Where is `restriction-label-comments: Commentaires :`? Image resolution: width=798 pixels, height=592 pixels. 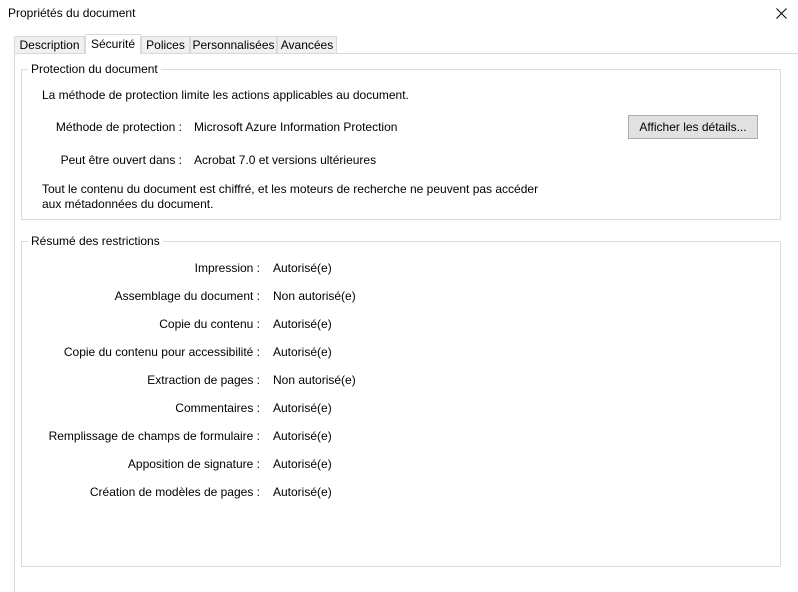 restriction-label-comments: Commentaires : is located at coordinates (217, 408).